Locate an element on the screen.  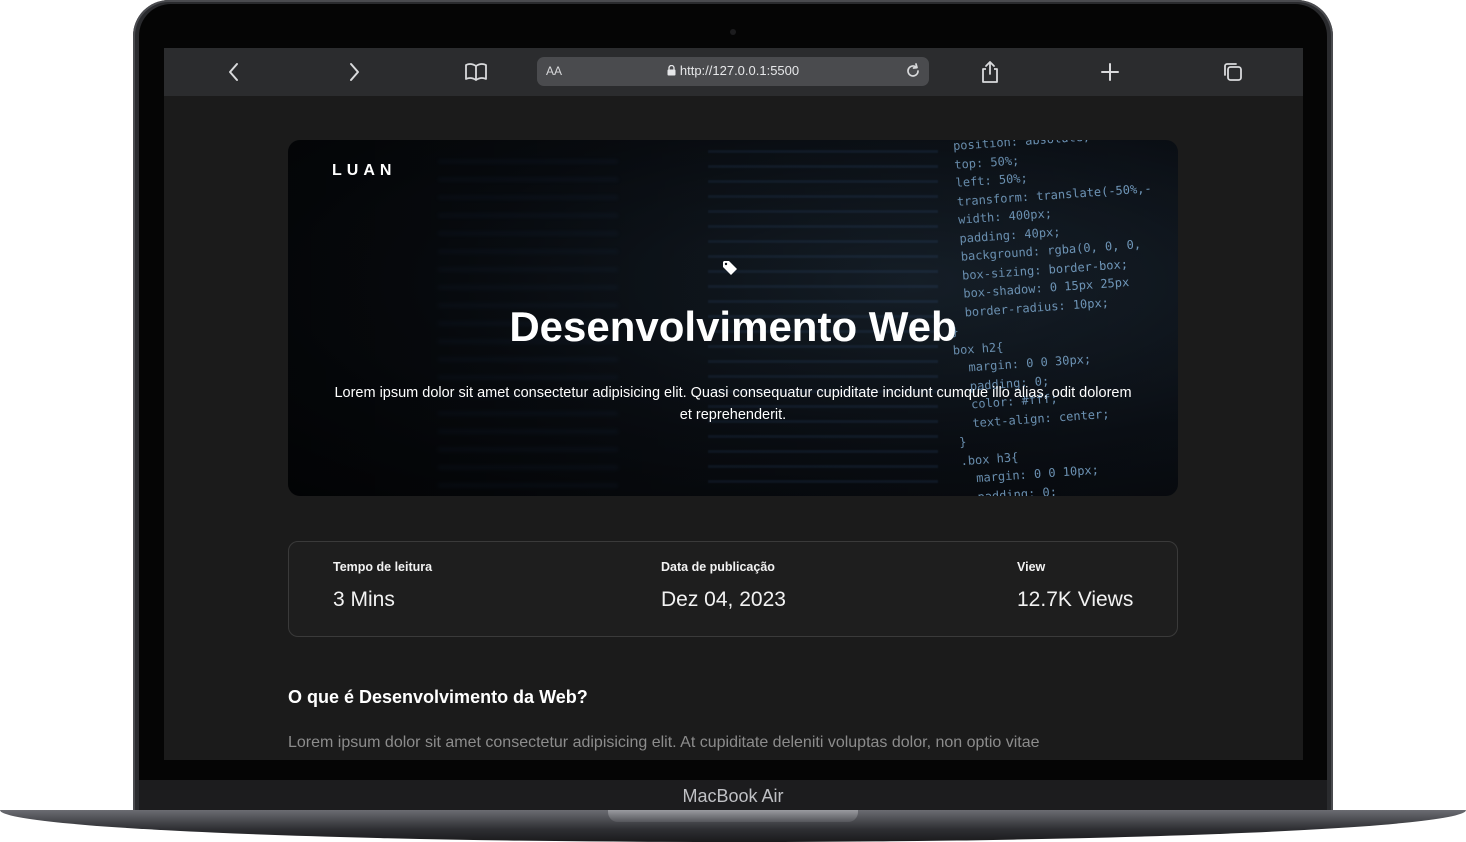
share-icon is located at coordinates (990, 72).